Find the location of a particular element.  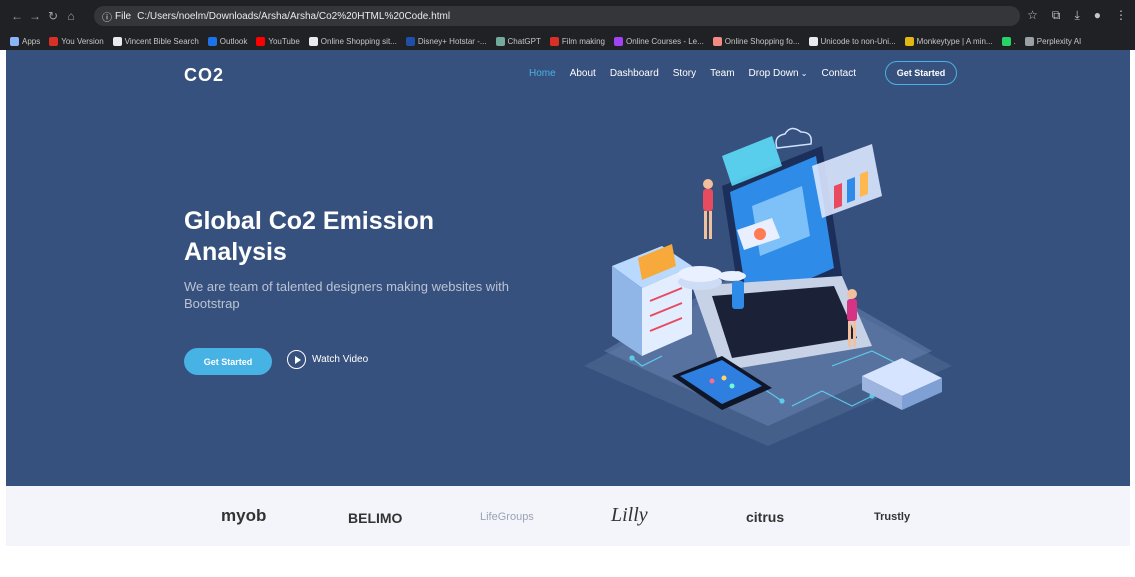

site-logo: CO2 is located at coordinates (204, 75).